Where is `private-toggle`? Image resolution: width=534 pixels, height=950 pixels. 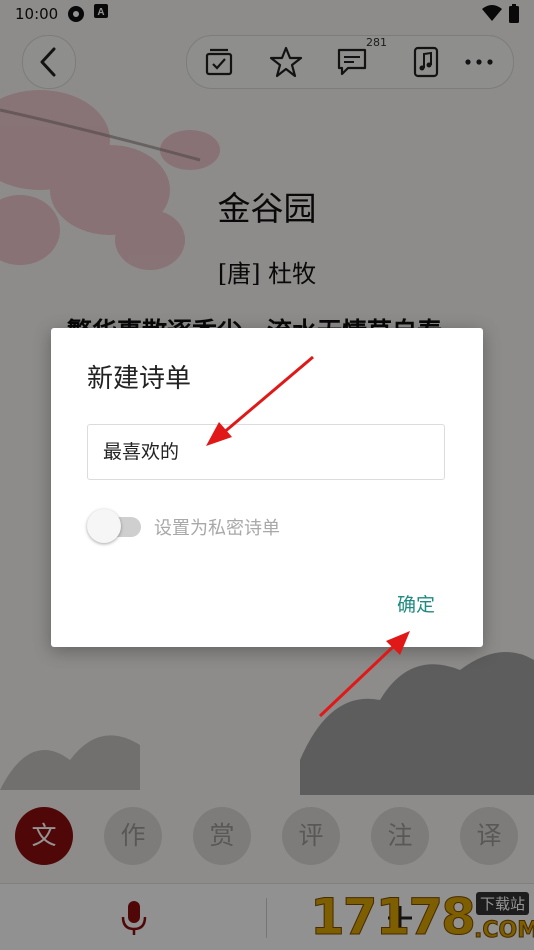 private-toggle is located at coordinates (116, 526).